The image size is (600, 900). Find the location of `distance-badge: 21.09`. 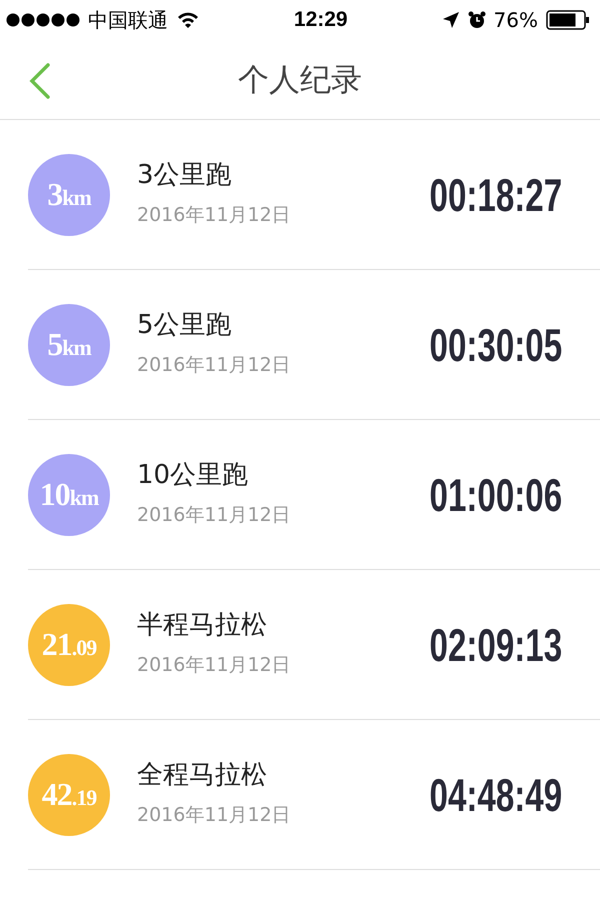

distance-badge: 21.09 is located at coordinates (69, 645).